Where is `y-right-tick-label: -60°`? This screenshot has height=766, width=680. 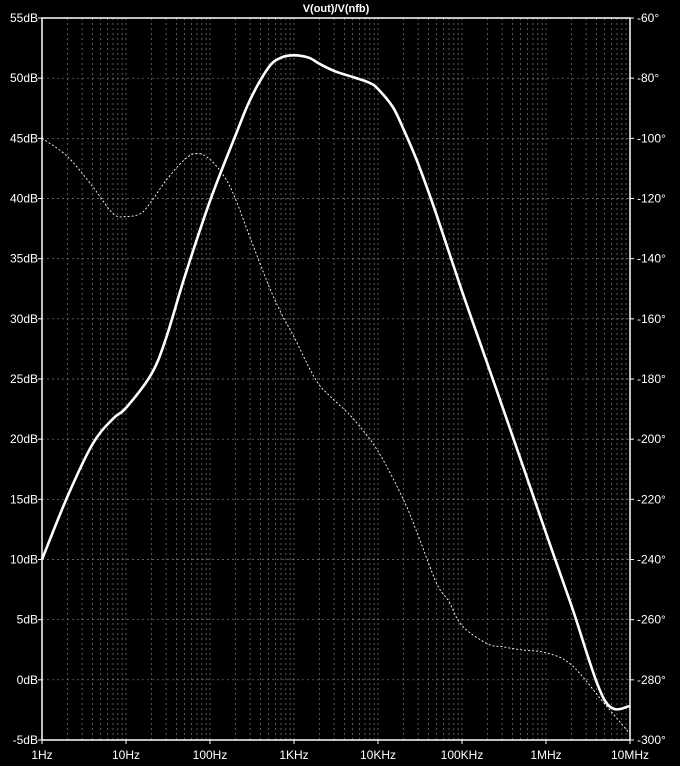
y-right-tick-label: -60° is located at coordinates (648, 18).